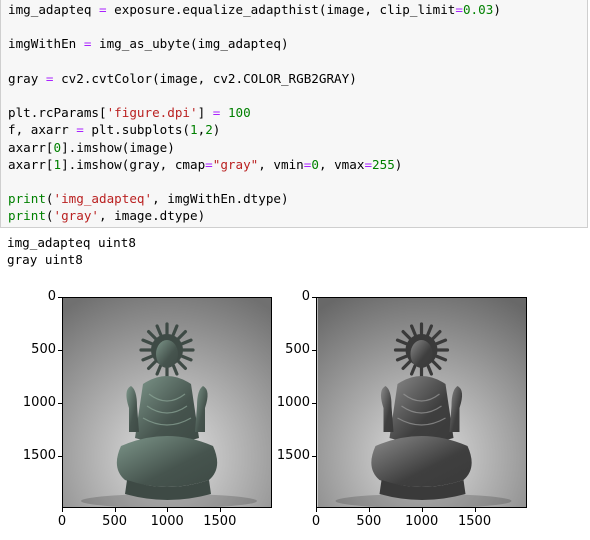 This screenshot has height=540, width=590. I want to click on code-token: 'figure.dpi', so click(152, 113).